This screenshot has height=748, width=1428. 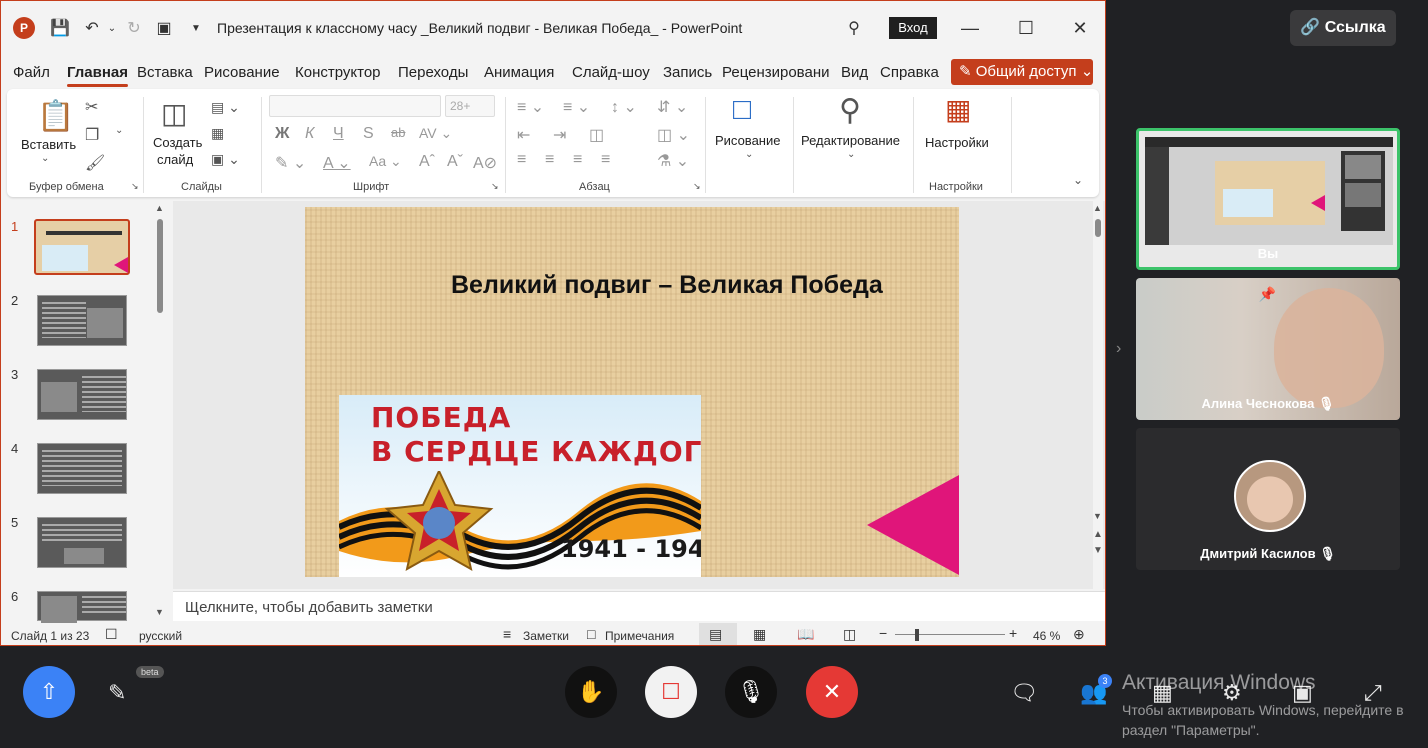 I want to click on paragraph-launcher-icon: ↘, so click(x=697, y=186).